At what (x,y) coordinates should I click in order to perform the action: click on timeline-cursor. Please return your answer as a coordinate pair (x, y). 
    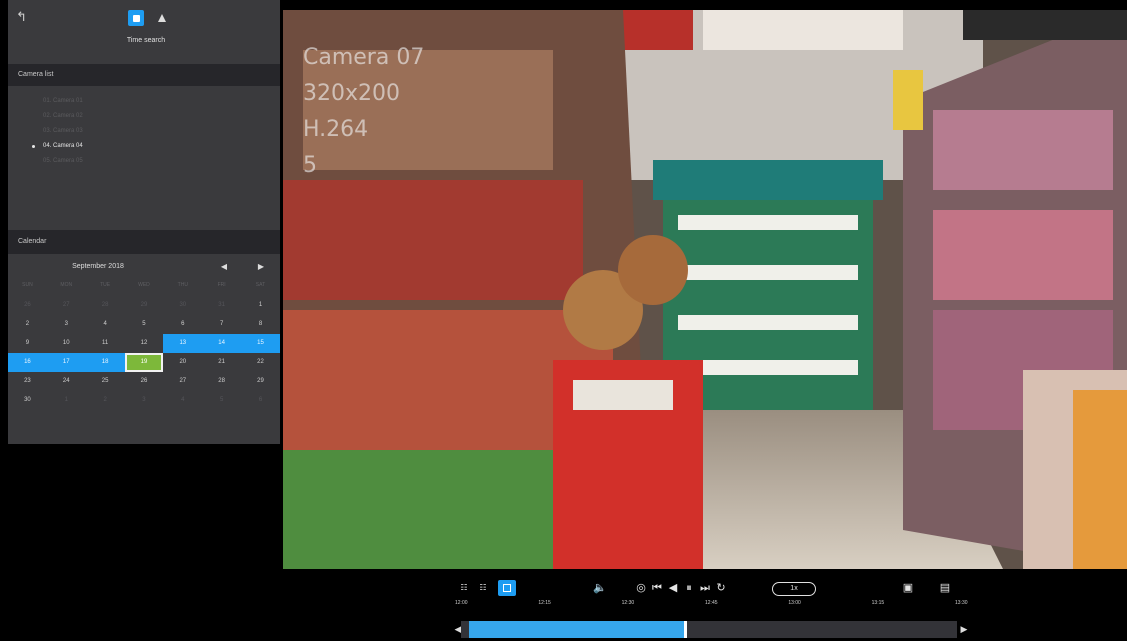
    Looking at the image, I should click on (685, 629).